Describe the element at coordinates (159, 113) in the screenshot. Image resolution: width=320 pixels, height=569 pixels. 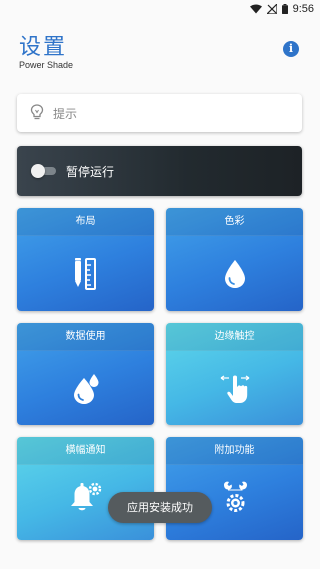
I see `tip-card: 提示` at that location.